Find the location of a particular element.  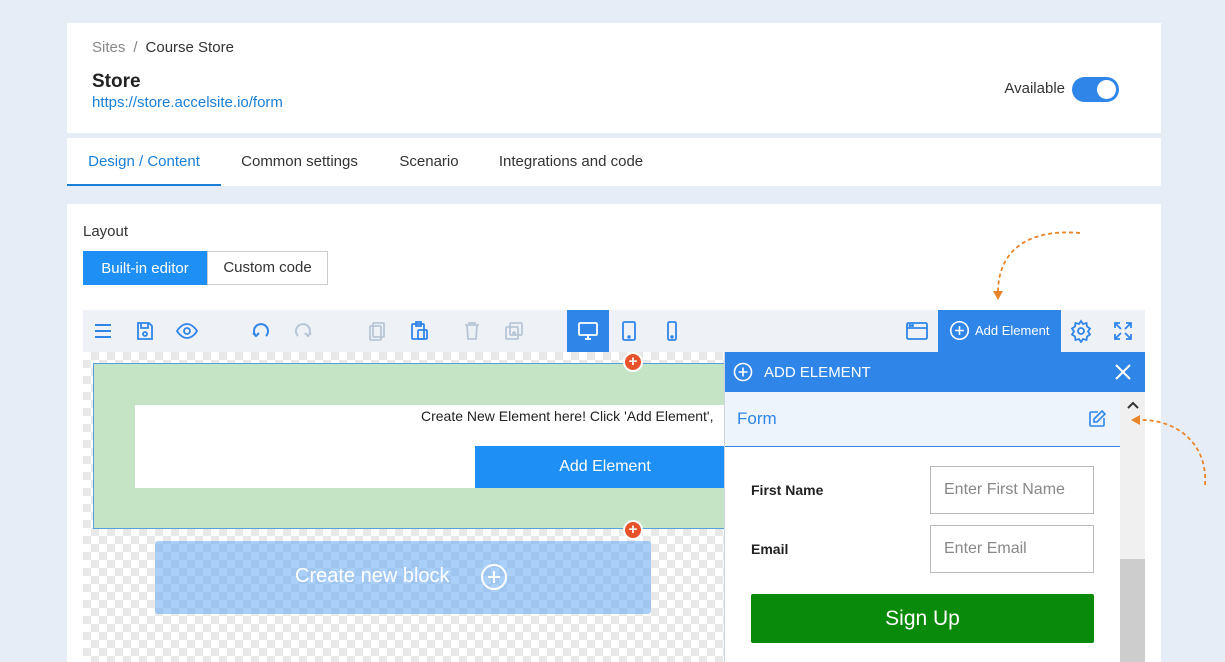

desktop-view-button is located at coordinates (588, 331).